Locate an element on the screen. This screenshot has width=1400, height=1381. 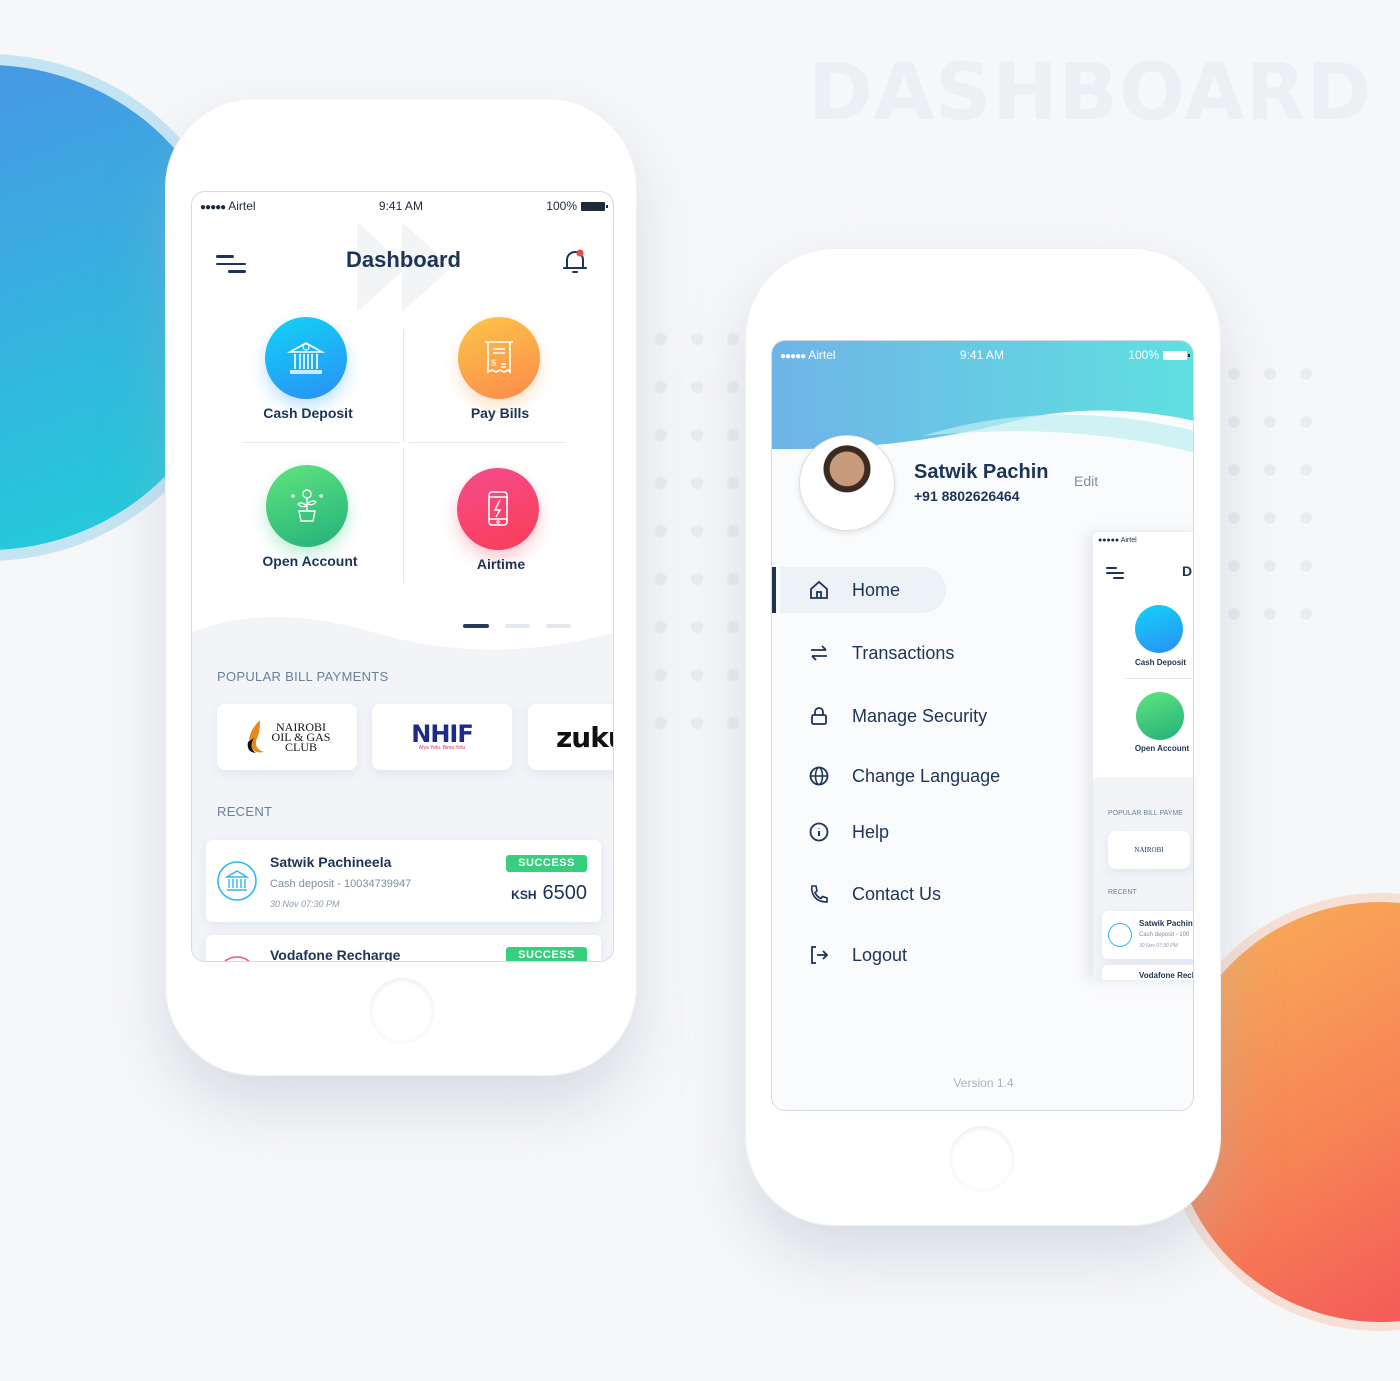
nhif-tagline: Afya Yetu. Bima Yetu is located at coordinates (442, 748).